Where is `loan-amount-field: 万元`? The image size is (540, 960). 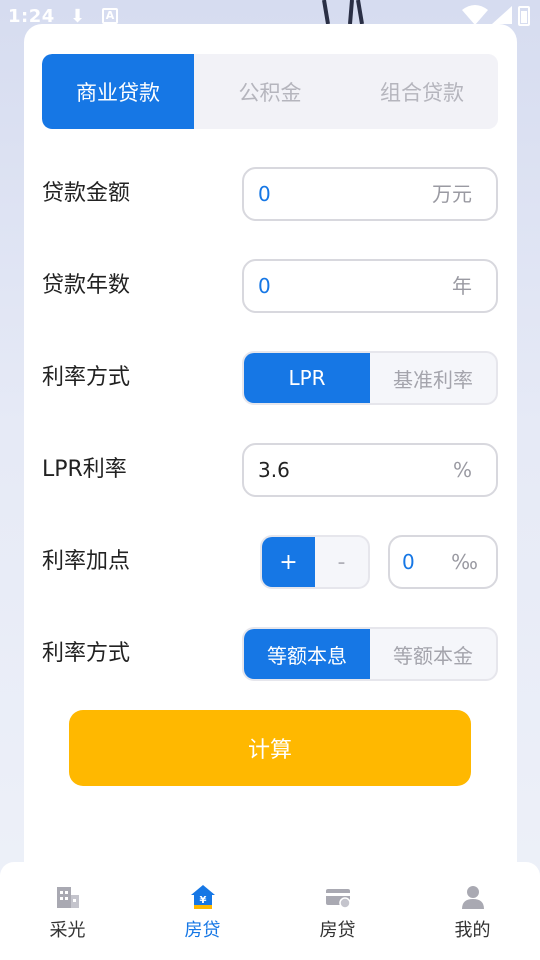 loan-amount-field: 万元 is located at coordinates (370, 194).